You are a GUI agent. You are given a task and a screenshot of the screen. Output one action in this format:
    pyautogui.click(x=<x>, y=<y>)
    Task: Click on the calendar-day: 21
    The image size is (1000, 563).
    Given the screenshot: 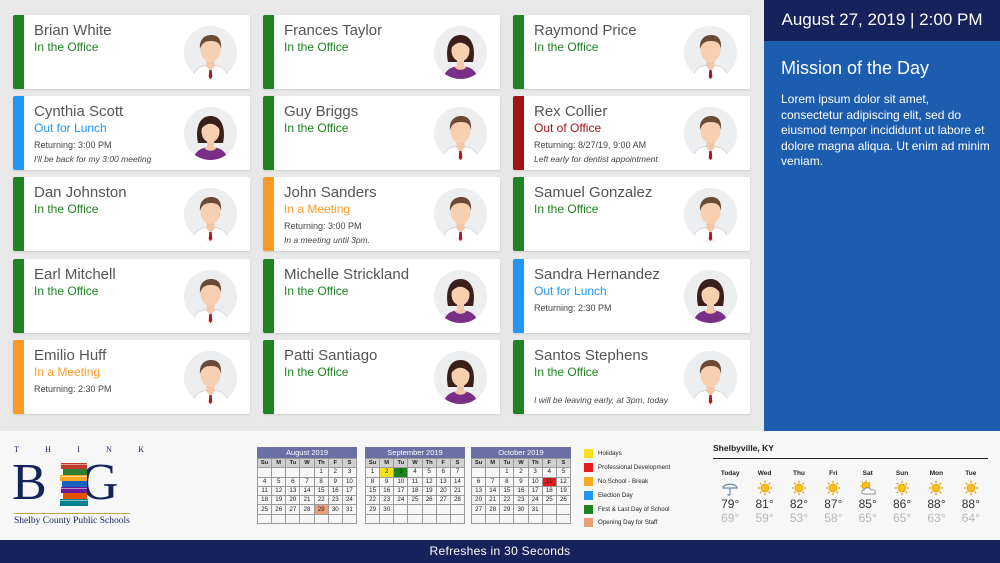 What is the action you would take?
    pyautogui.click(x=493, y=500)
    